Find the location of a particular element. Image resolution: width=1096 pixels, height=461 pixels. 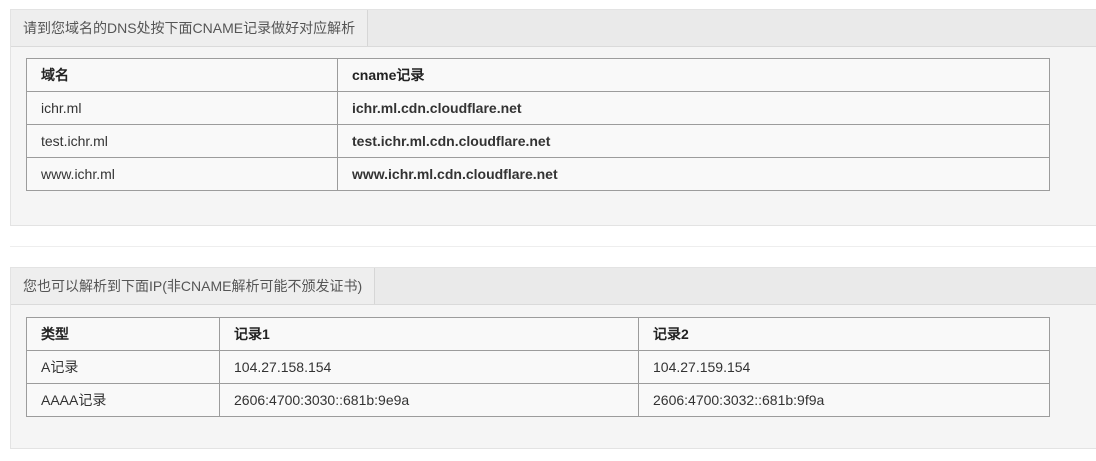

column-header-domain: 域名 is located at coordinates (182, 75).